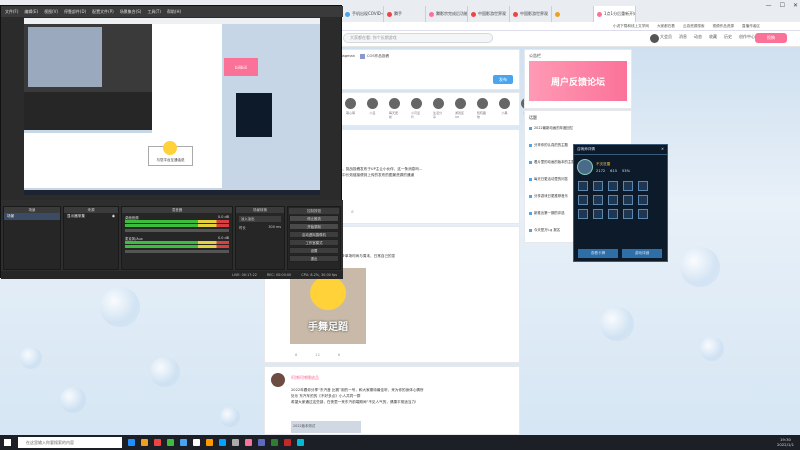 The width and height of the screenshot is (800, 450). Describe the element at coordinates (363, 14) in the screenshot. I see `browser-tab: 手机出现COVID-4` at that location.